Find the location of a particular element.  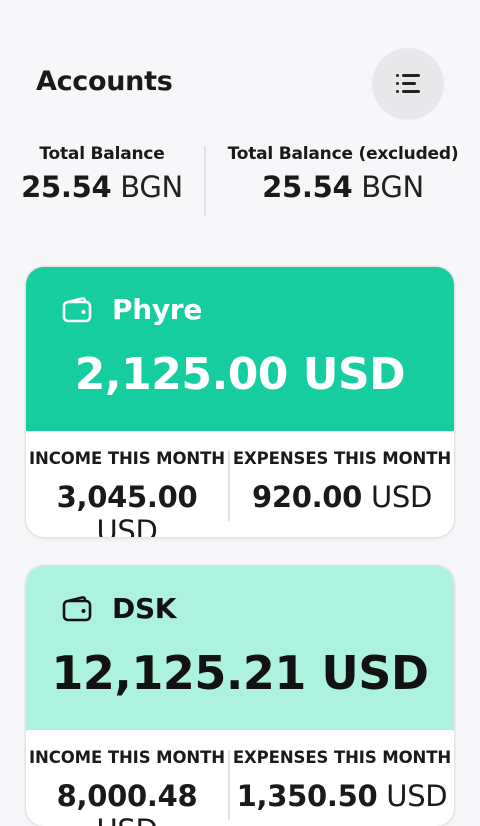

total-balance-excluded-amount: 25.54 is located at coordinates (307, 187).